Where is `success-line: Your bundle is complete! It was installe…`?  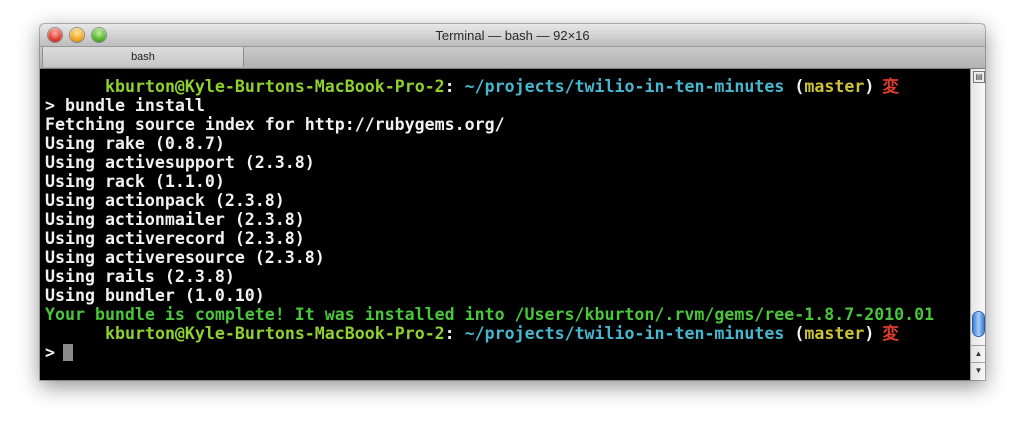 success-line: Your bundle is complete! It was installe… is located at coordinates (490, 314).